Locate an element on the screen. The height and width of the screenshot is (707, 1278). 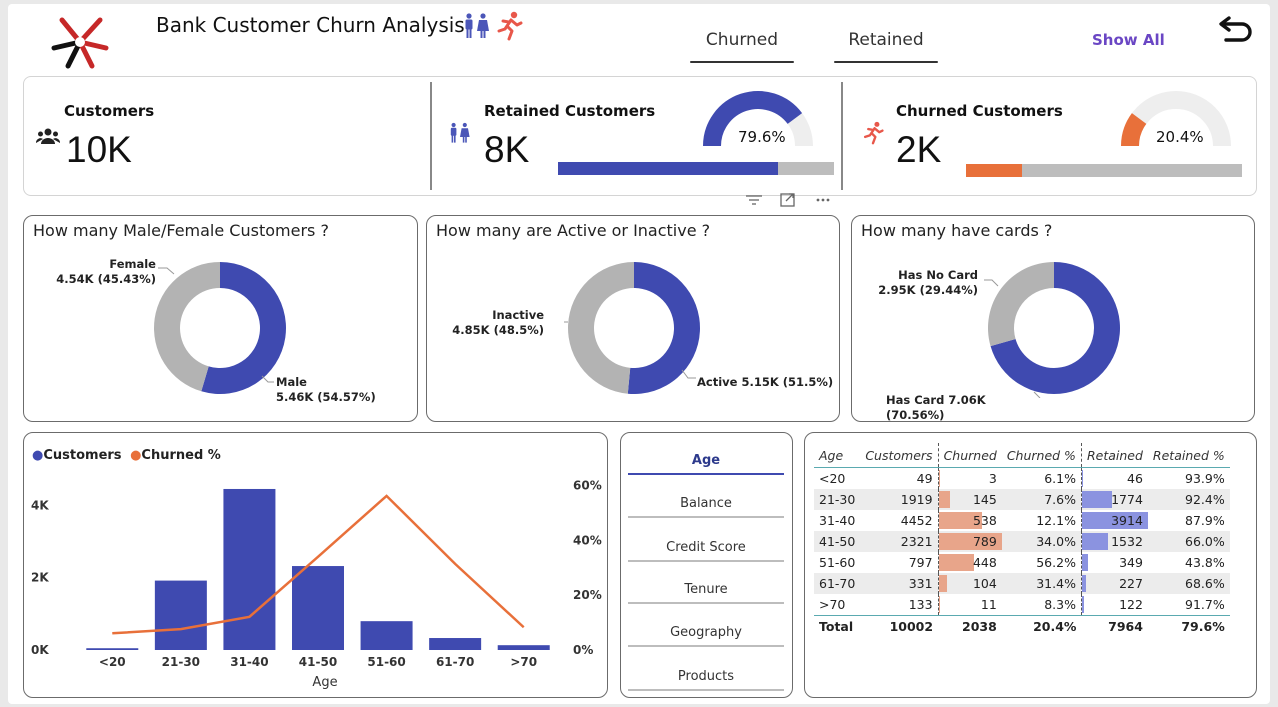
table-row: 31-40 4452 538 12.1% 3914 87.9% is located at coordinates (1022, 520).